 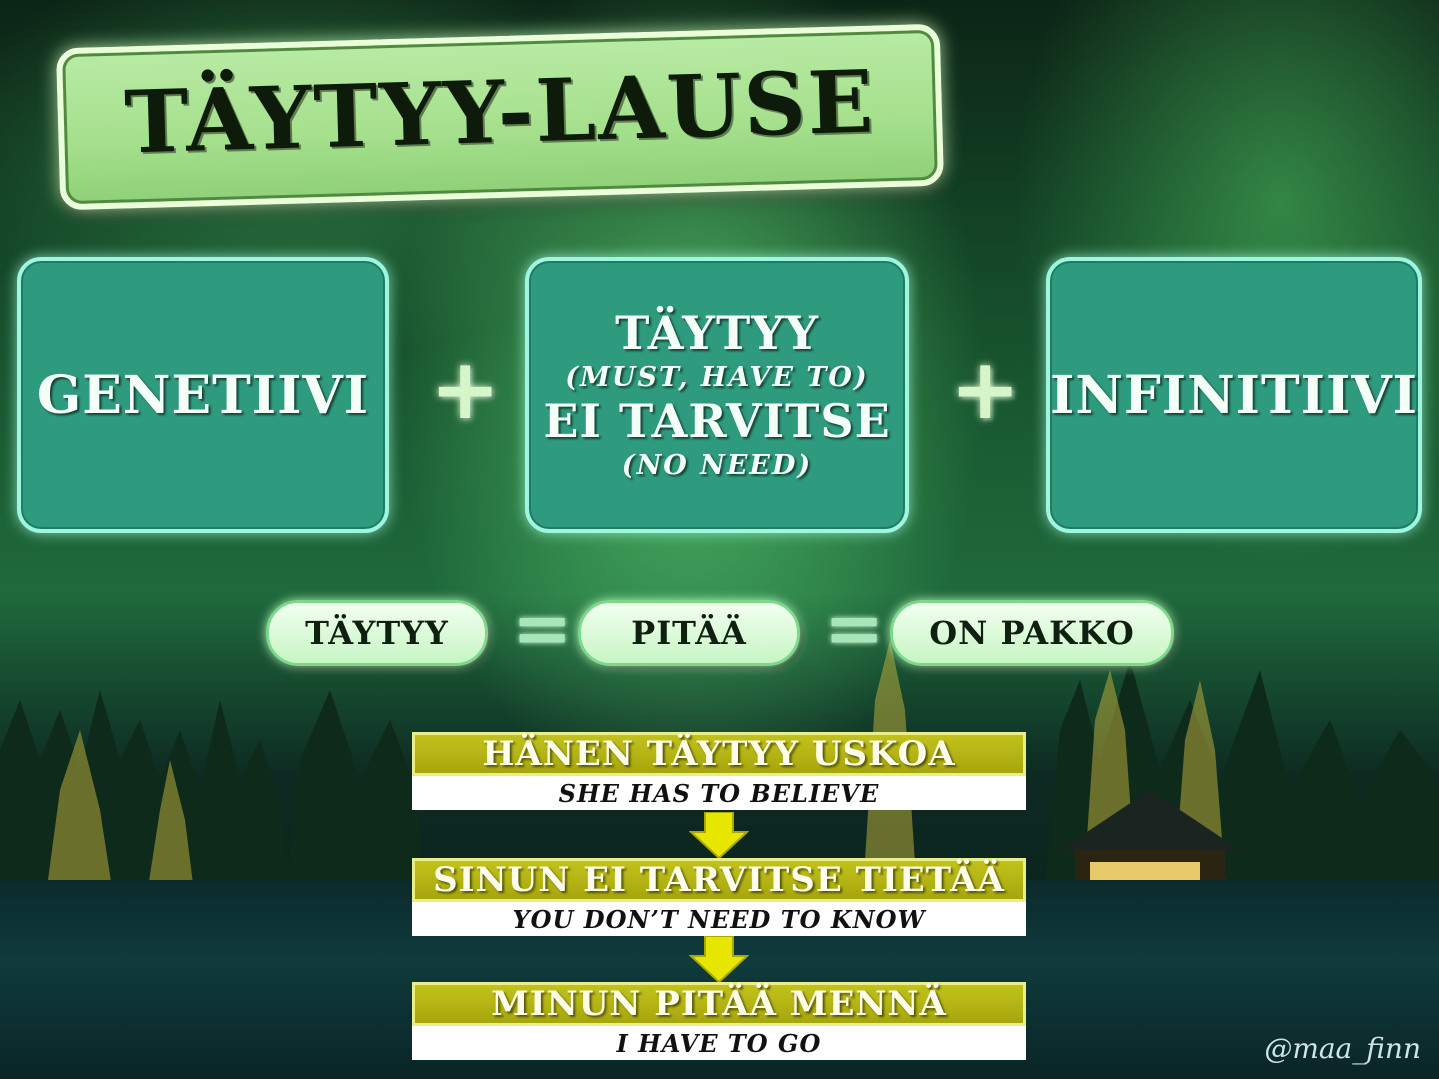 What do you see at coordinates (719, 793) in the screenshot?
I see `example-1-english: SHE HAS TO BELIEVE` at bounding box center [719, 793].